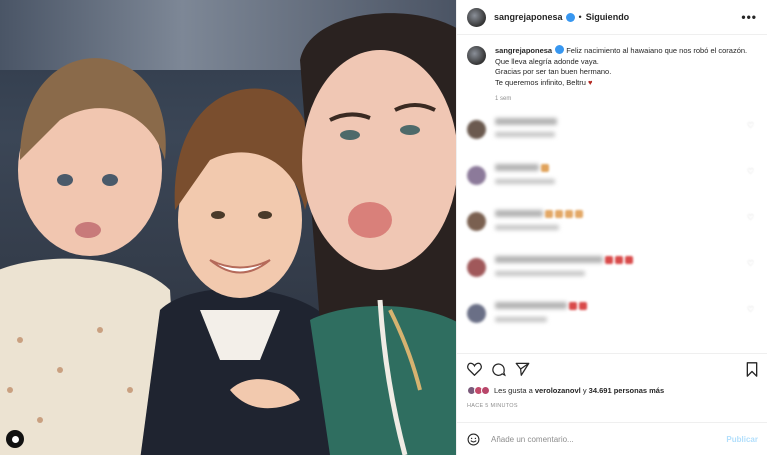 This screenshot has width=767, height=455. I want to click on likes-user-link: verolozanovl, so click(558, 390).